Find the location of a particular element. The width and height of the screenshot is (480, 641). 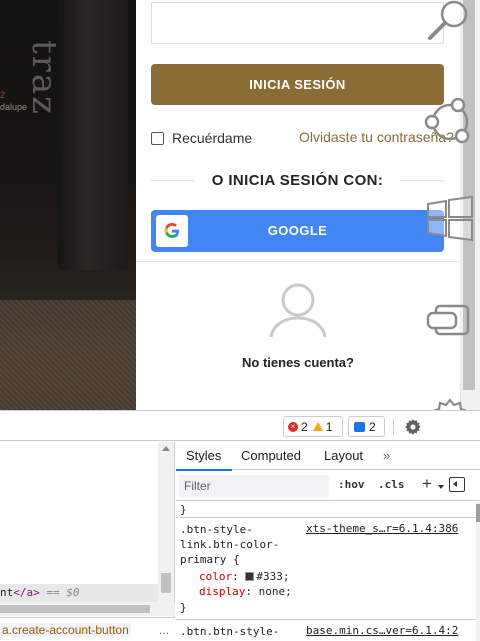

login-button: INICIA SESIÓN is located at coordinates (297, 84).